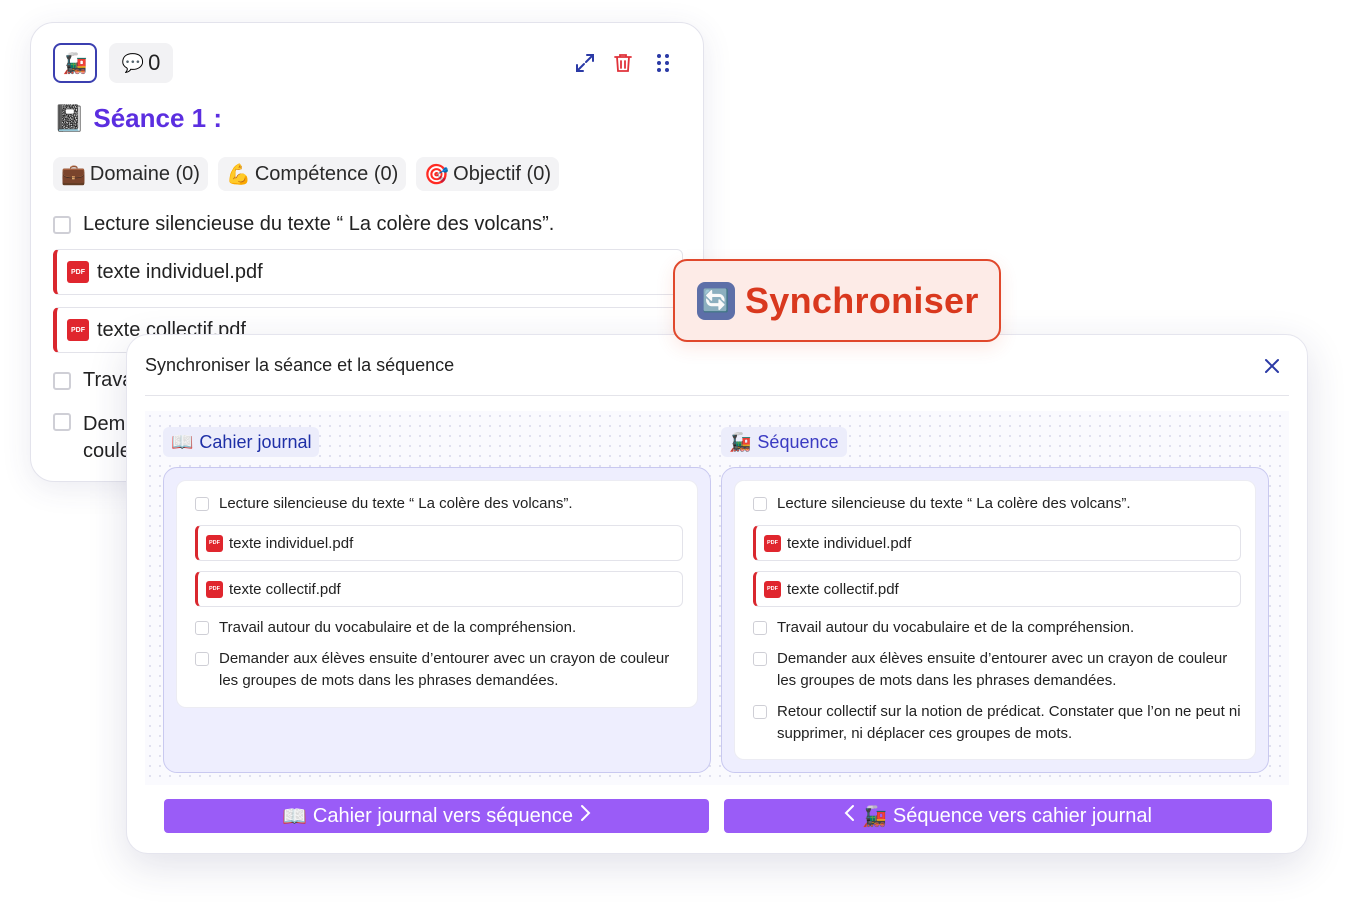 The image size is (1350, 902). What do you see at coordinates (104, 424) in the screenshot?
I see `text-line: Dem` at bounding box center [104, 424].